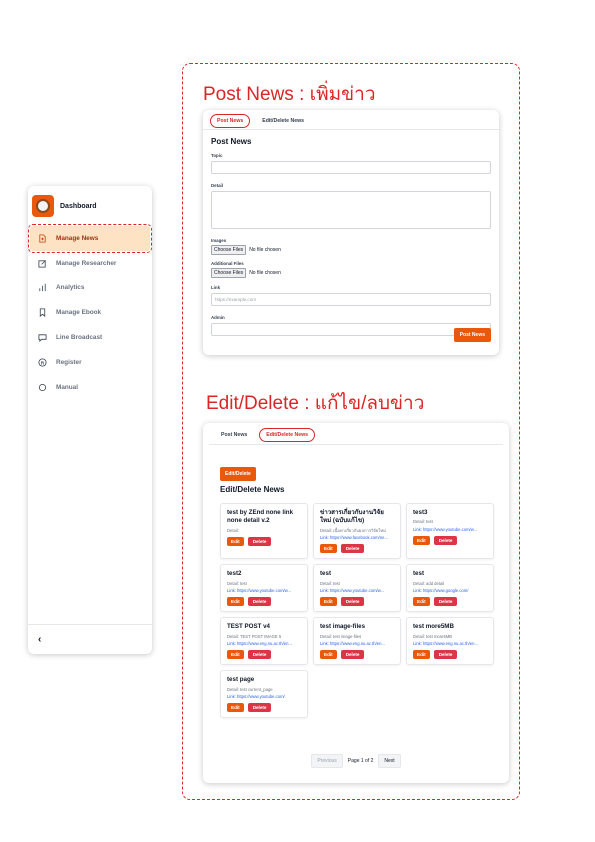 The height and width of the screenshot is (842, 595). Describe the element at coordinates (360, 761) in the screenshot. I see `page-indicator: Page 1 of 2` at that location.